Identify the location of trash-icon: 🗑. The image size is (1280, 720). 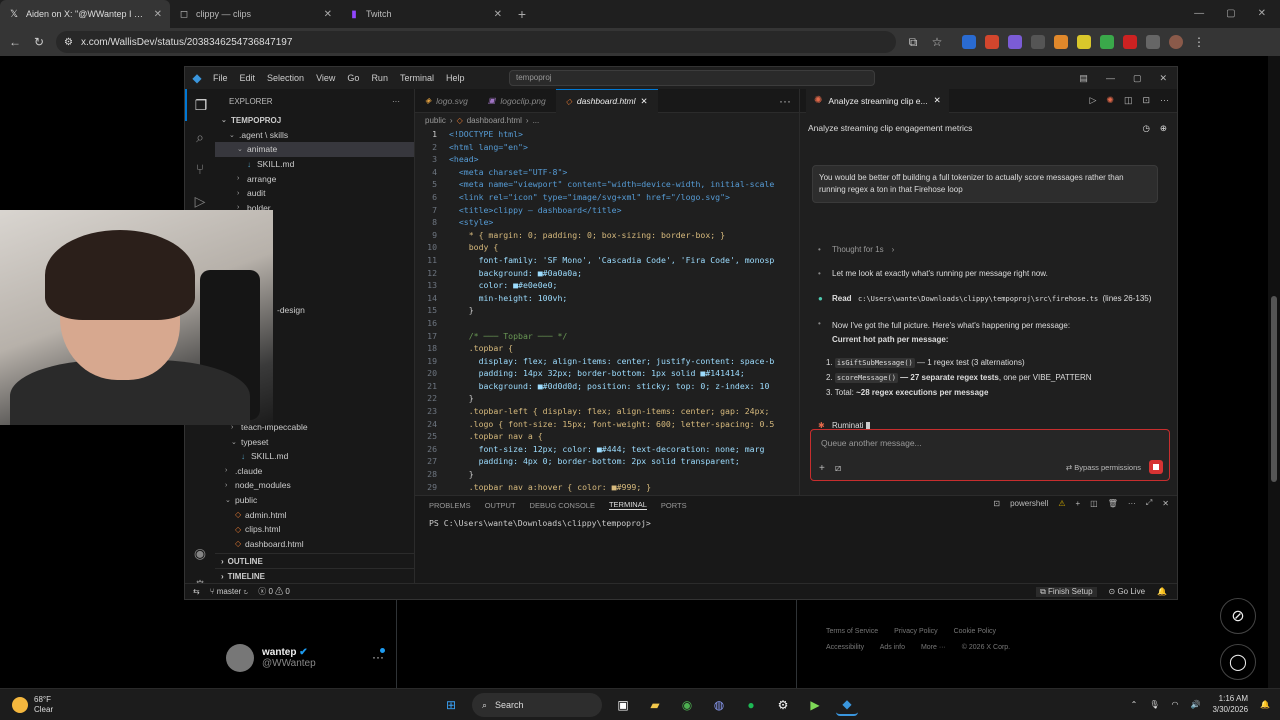
(1113, 503).